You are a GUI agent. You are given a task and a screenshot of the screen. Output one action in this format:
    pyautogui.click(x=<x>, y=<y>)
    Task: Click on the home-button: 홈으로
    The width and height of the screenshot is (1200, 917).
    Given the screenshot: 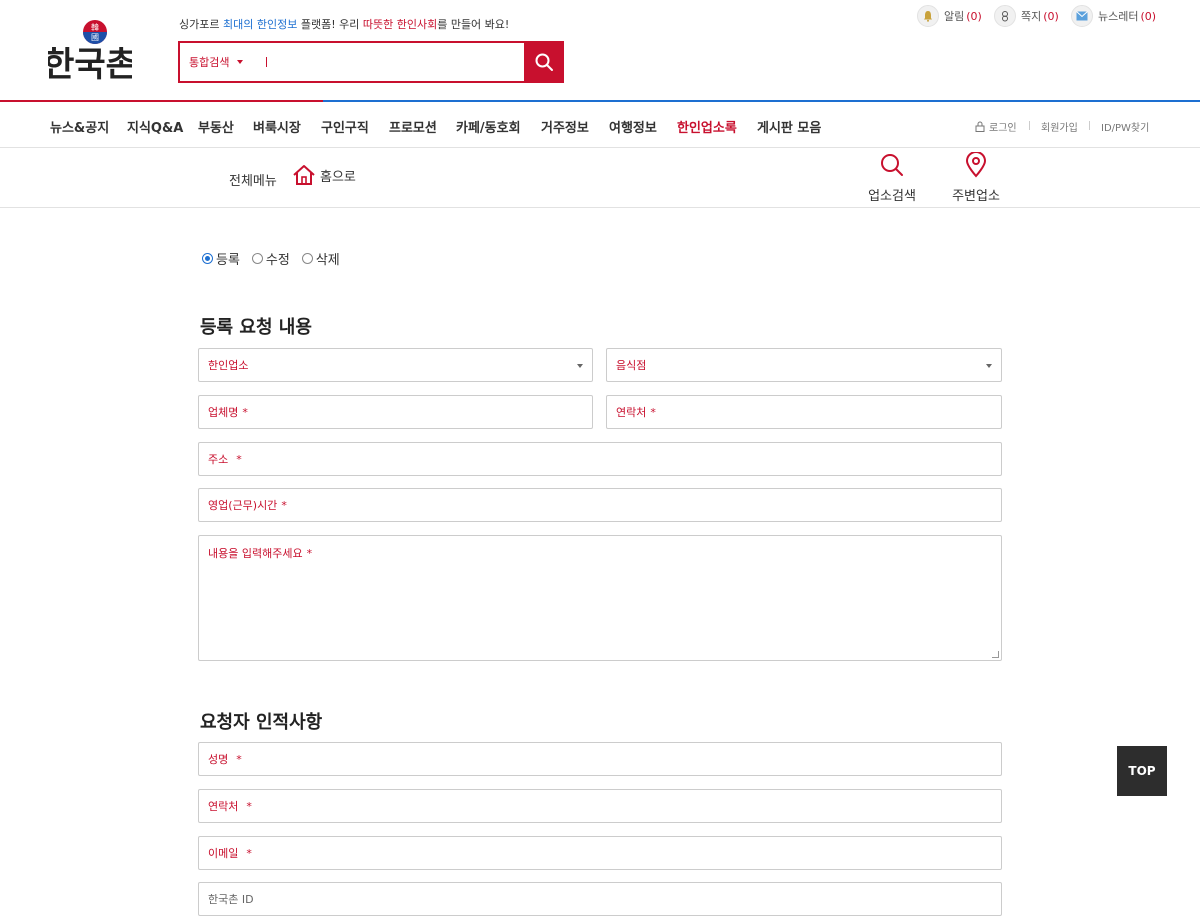 What is the action you would take?
    pyautogui.click(x=324, y=175)
    